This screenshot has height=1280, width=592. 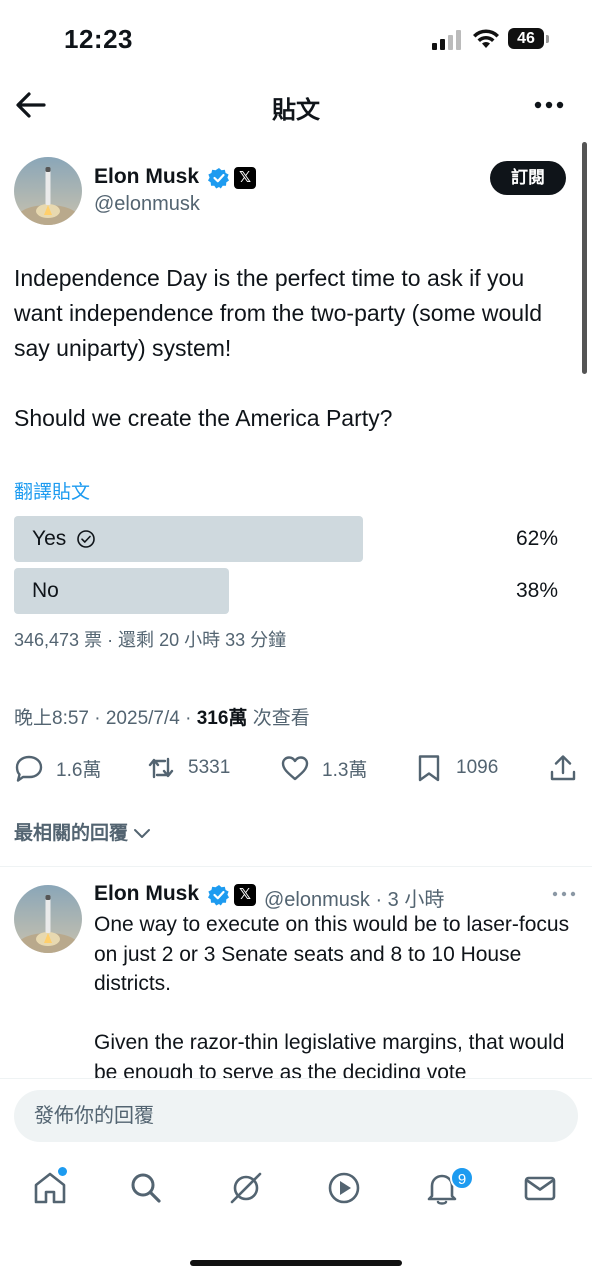 I want to click on status-time: 12:23, so click(x=98, y=39).